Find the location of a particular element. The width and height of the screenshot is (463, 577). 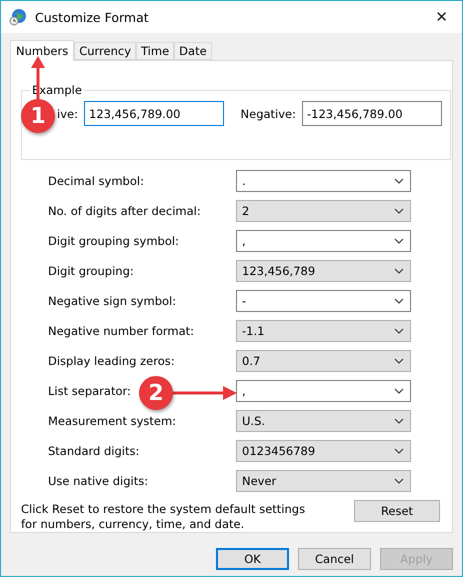

reset-button: Reset is located at coordinates (397, 511).